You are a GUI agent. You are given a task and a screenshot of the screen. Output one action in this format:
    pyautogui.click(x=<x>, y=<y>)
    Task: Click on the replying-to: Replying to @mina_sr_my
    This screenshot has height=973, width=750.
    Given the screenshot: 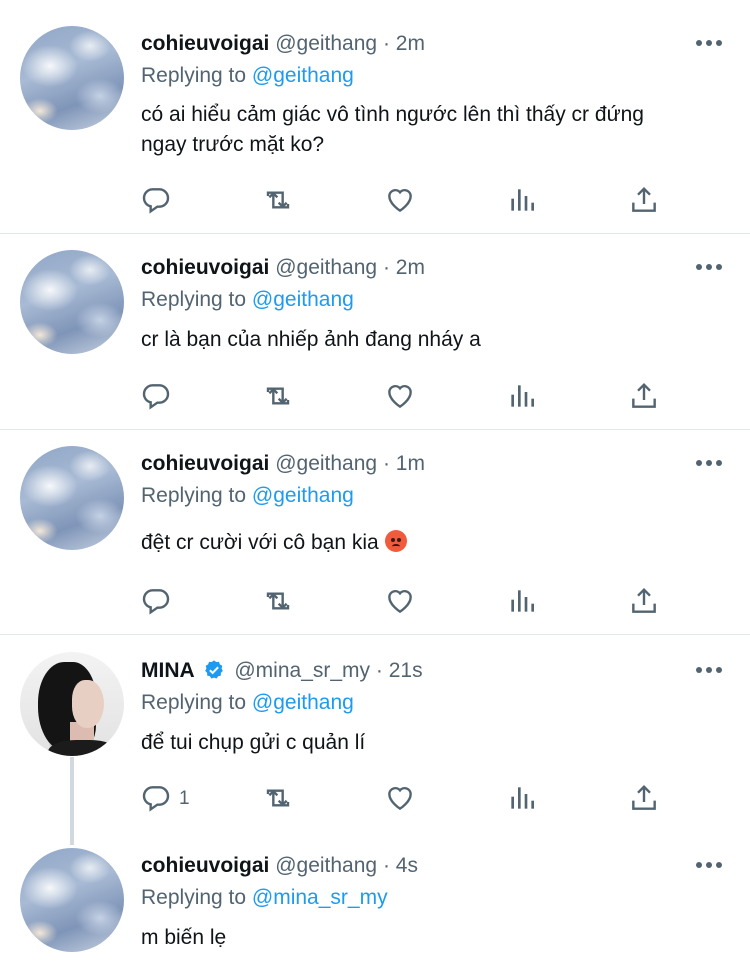 What is the action you would take?
    pyautogui.click(x=264, y=898)
    